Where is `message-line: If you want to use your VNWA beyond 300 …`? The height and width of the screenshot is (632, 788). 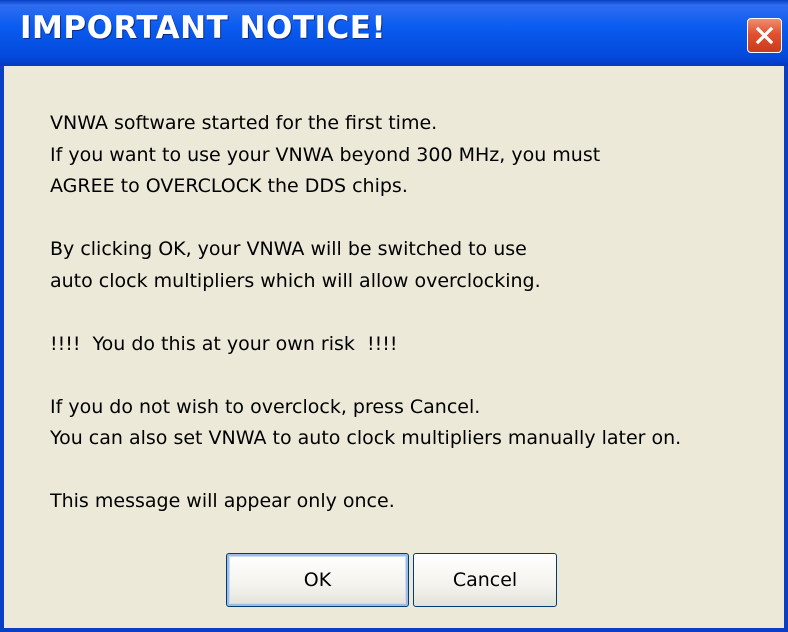
message-line: If you want to use your VNWA beyond 300 … is located at coordinates (325, 154).